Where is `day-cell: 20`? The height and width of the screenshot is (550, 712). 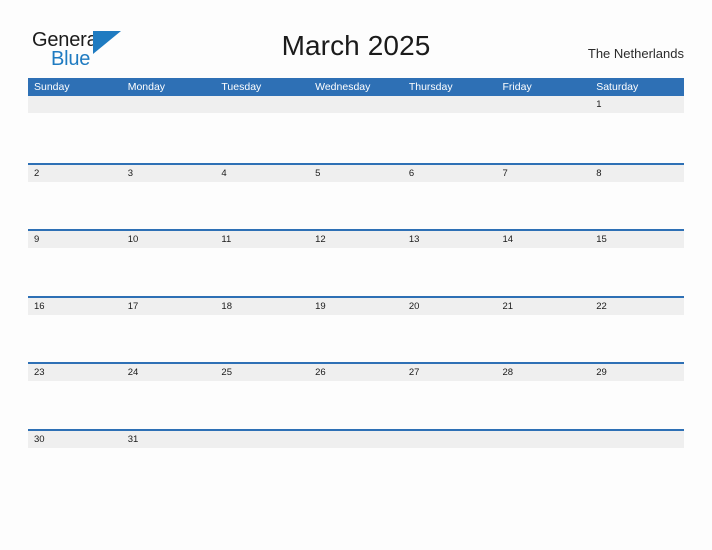
day-cell: 20 is located at coordinates (450, 306).